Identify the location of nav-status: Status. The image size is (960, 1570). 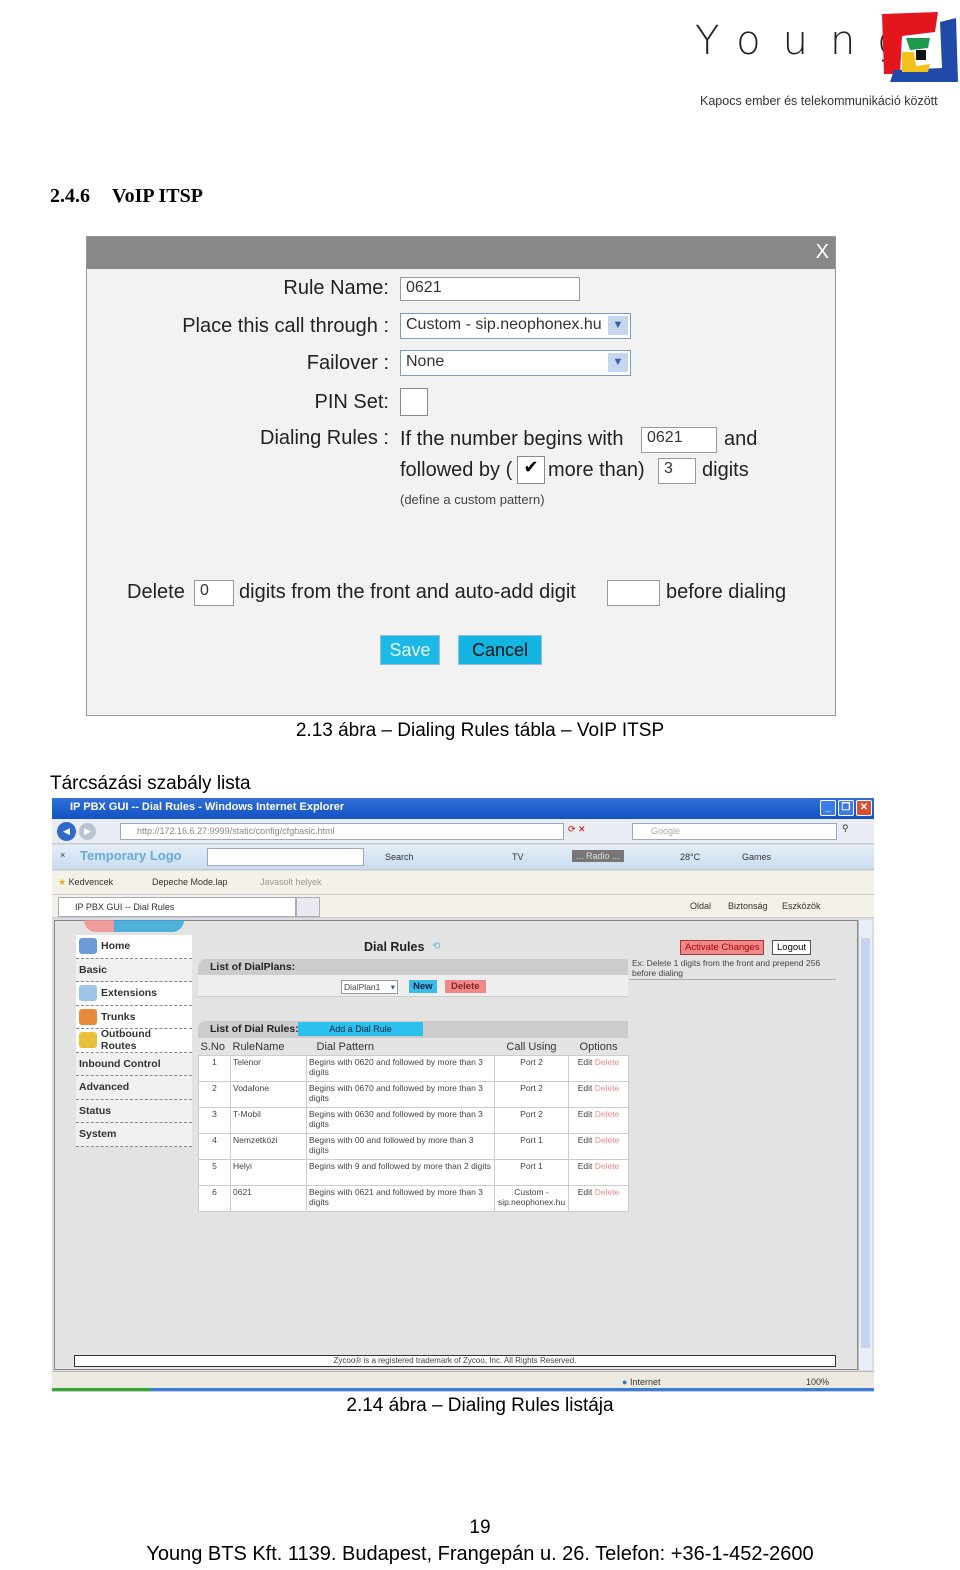
(134, 1111).